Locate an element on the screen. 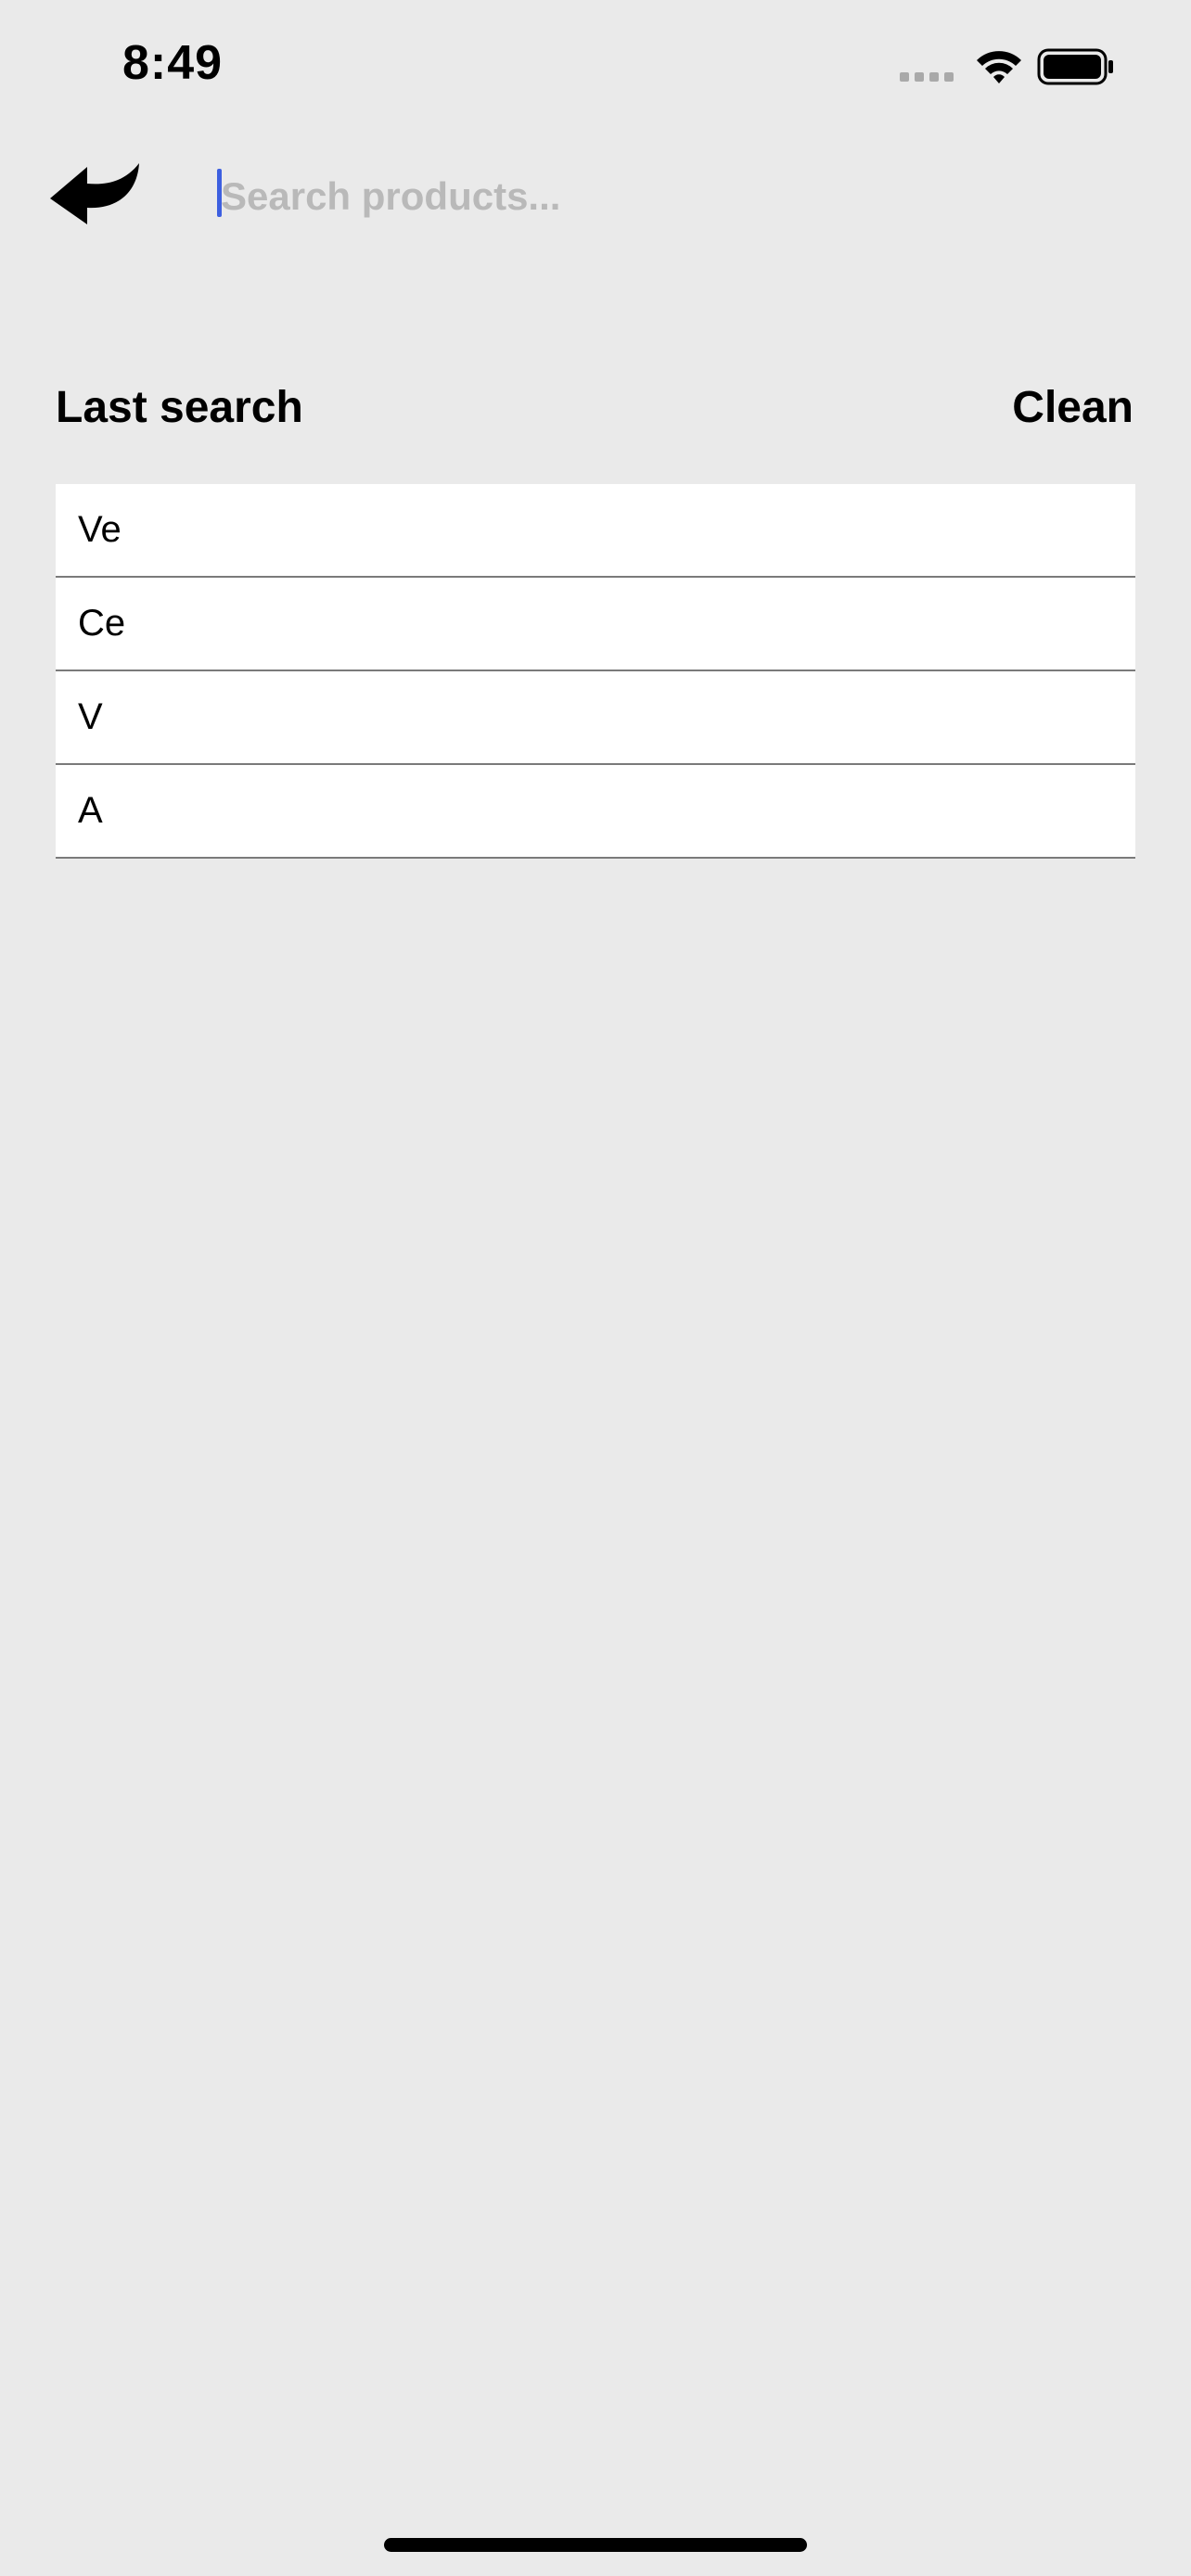 The height and width of the screenshot is (2576, 1191). status-bar: 8:49 is located at coordinates (595, 65).